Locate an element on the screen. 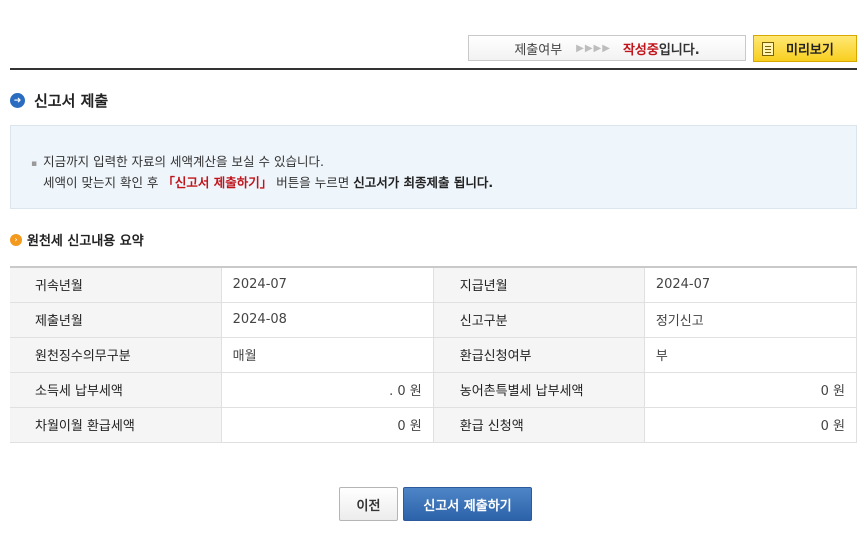  status-value: 작성중 is located at coordinates (640, 50).